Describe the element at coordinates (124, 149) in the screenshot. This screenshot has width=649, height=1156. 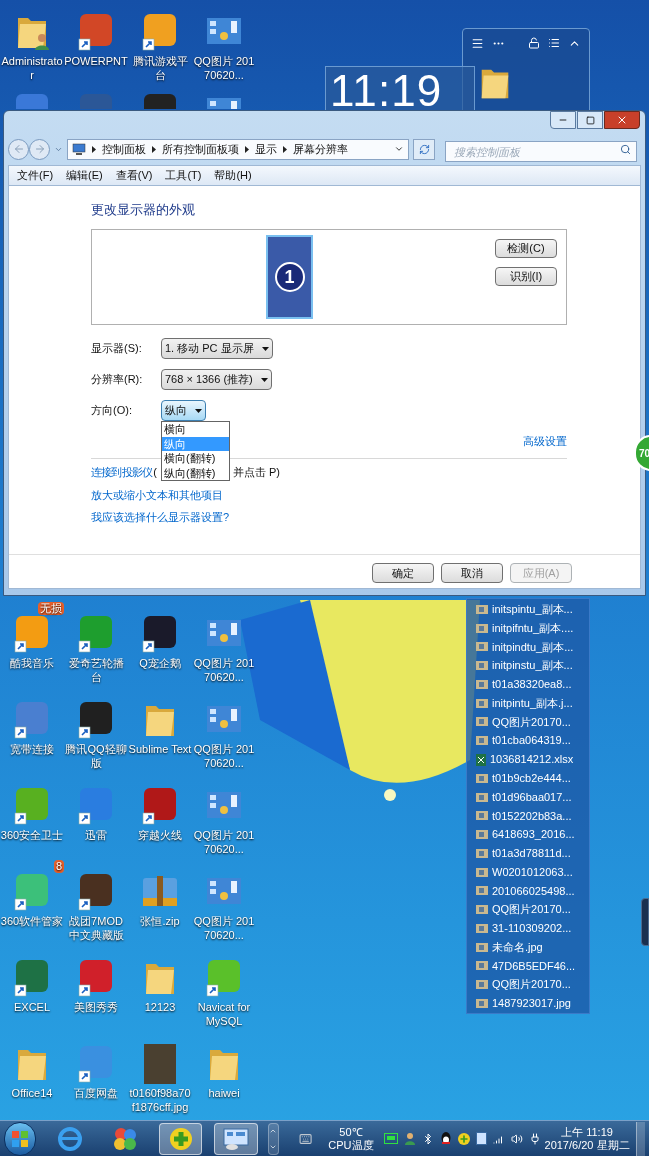
I see `breadcrumb-item: 控制面板` at that location.